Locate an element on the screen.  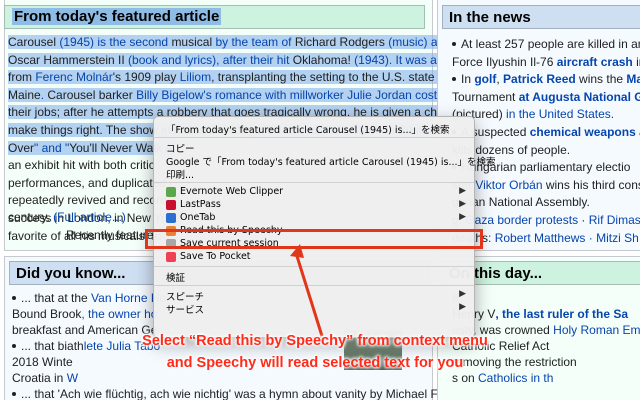
text-run: 2018 Winte is located at coordinates (42, 362).